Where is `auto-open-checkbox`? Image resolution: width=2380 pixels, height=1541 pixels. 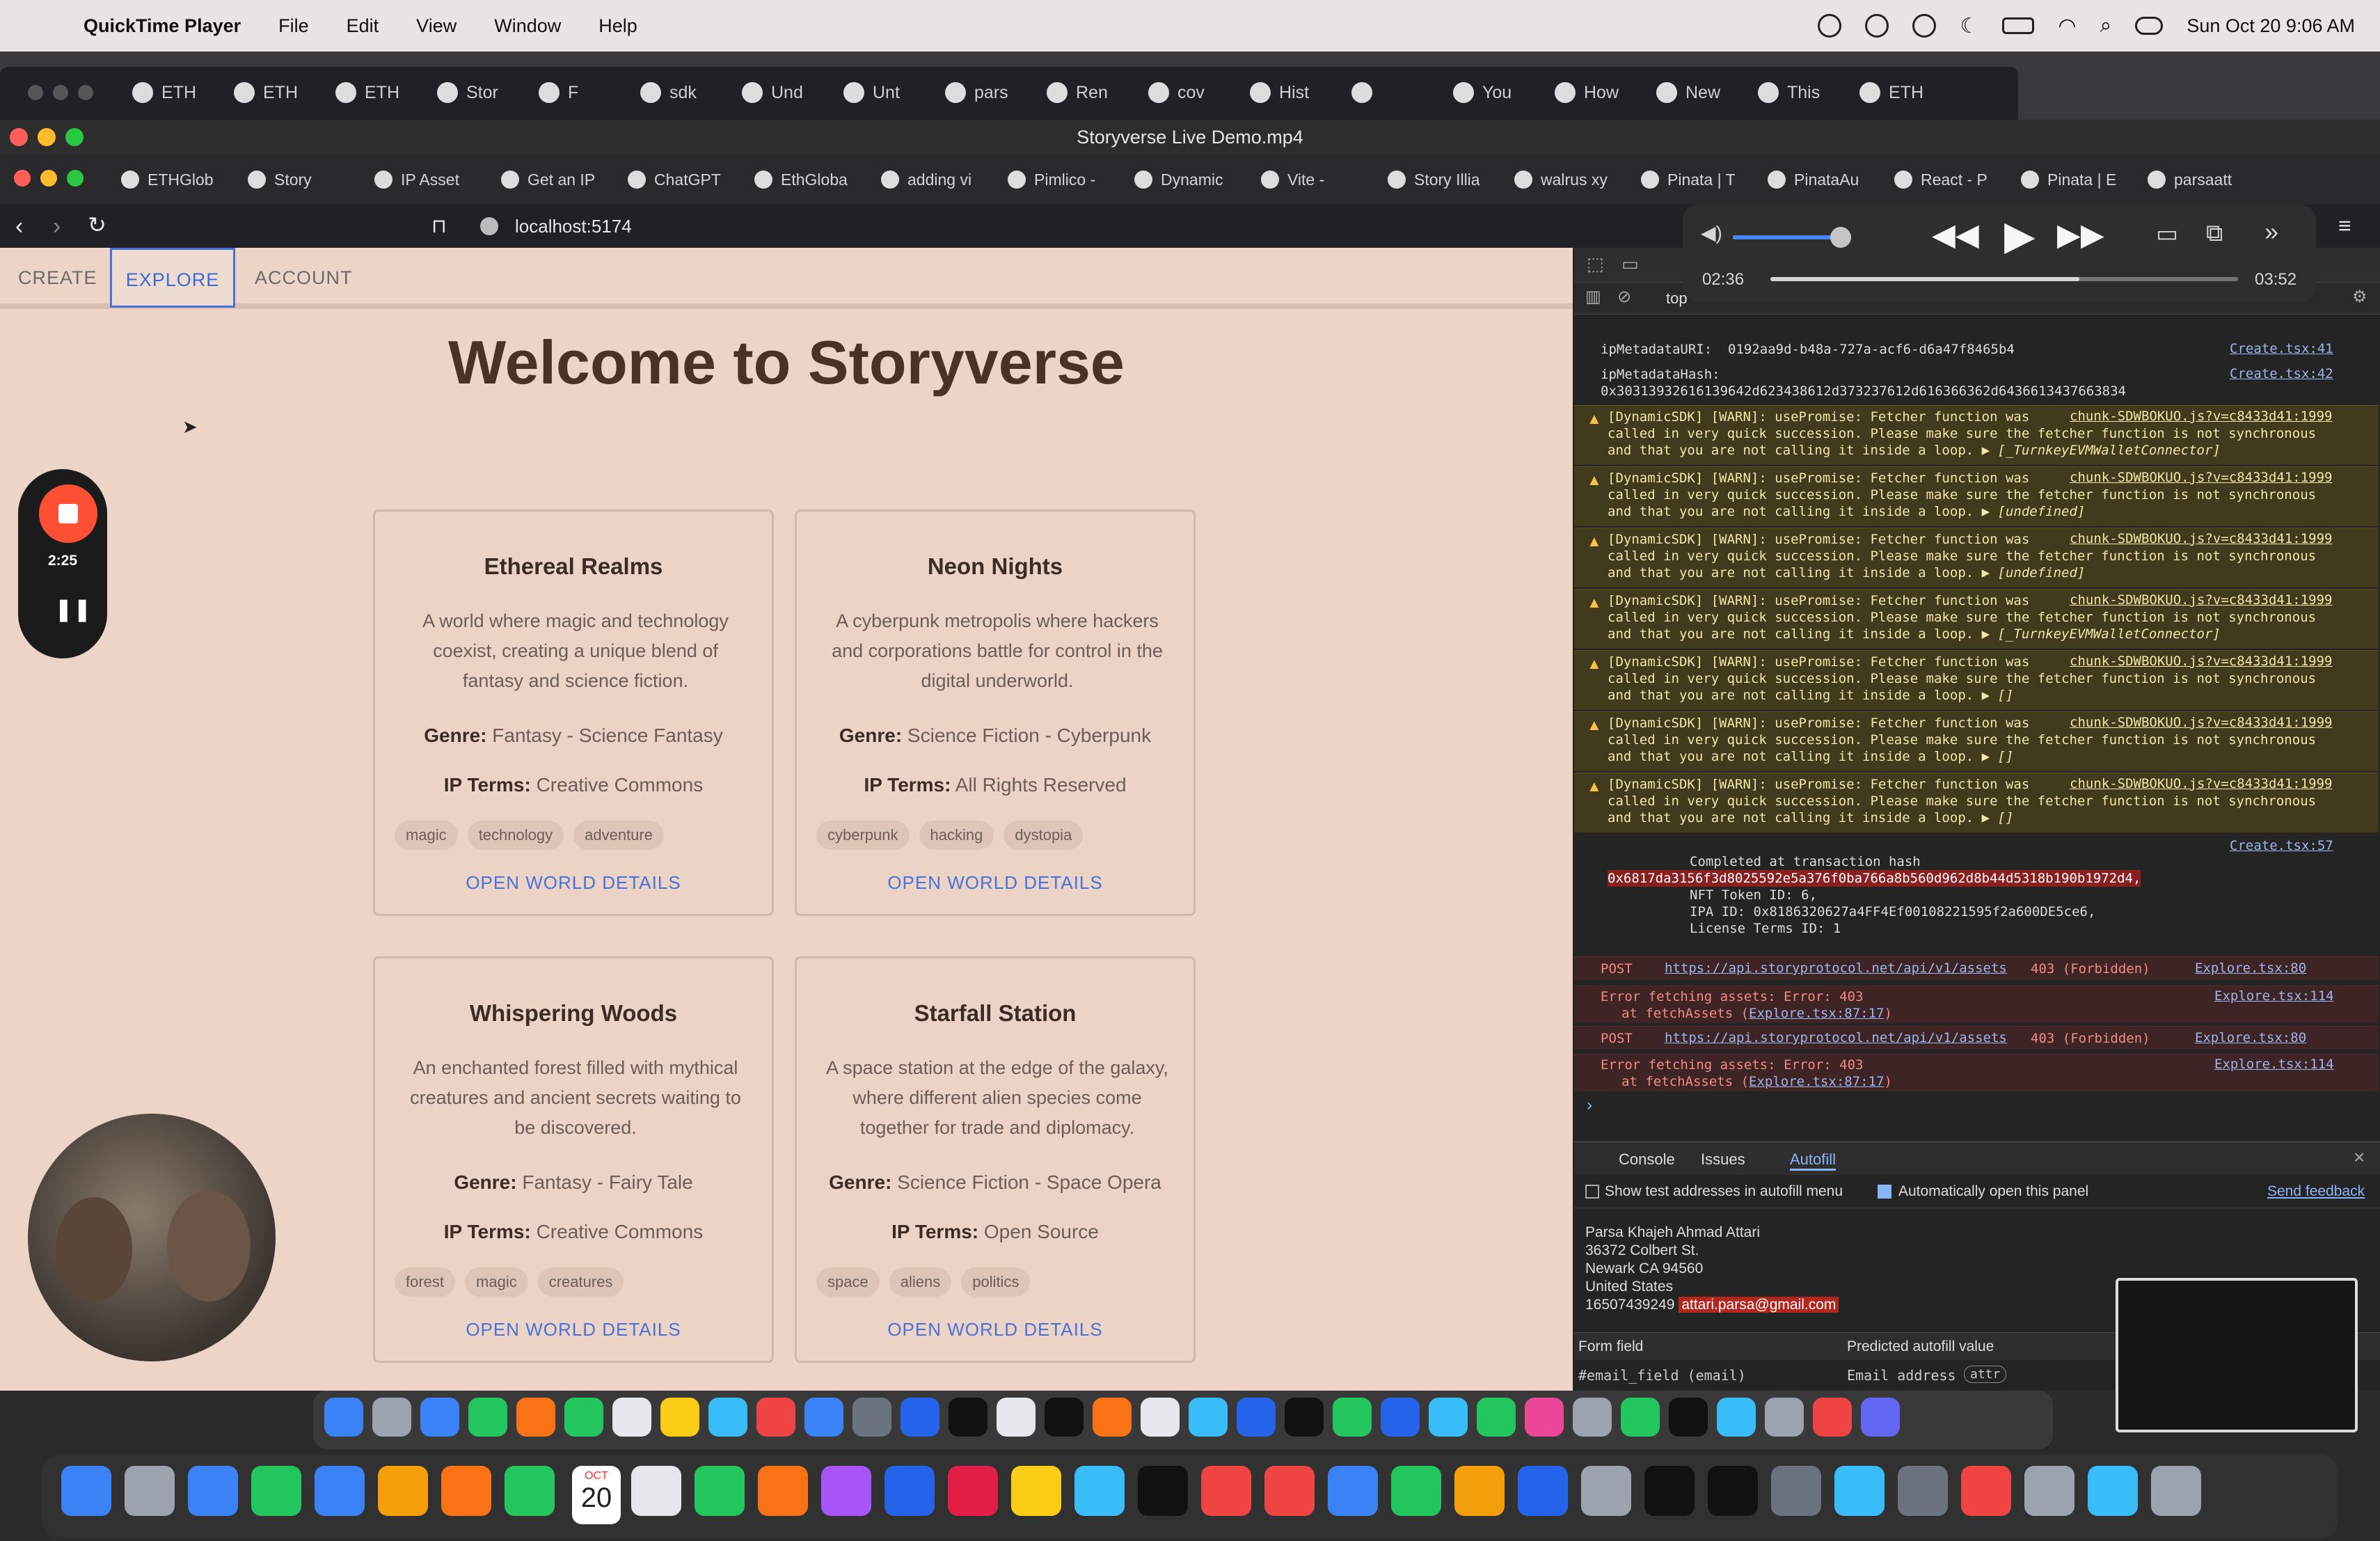
auto-open-checkbox is located at coordinates (1884, 1192).